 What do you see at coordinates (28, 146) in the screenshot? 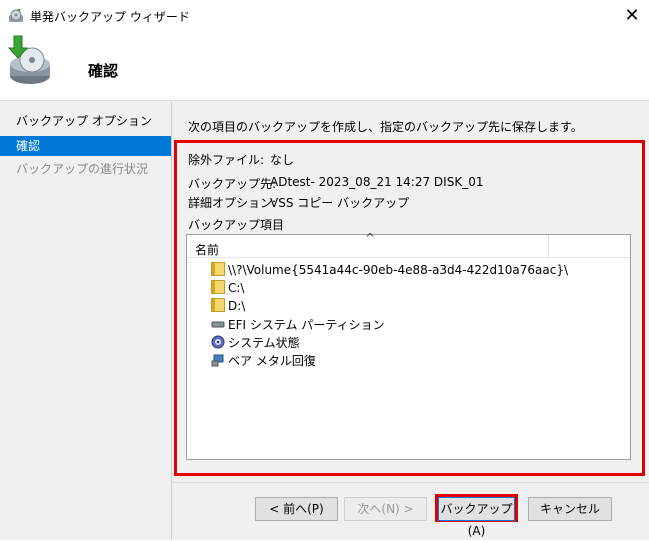
I see `step-label: 確認` at bounding box center [28, 146].